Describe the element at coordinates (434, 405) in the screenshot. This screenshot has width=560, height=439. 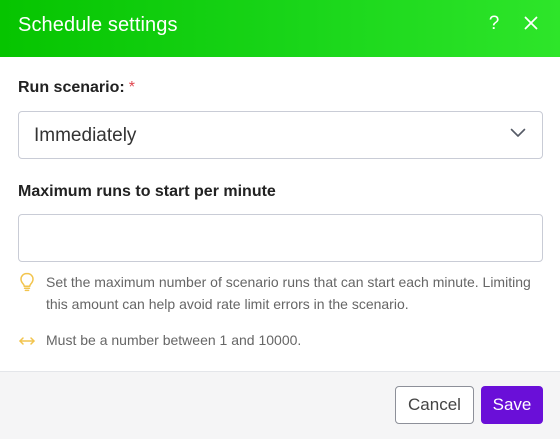
I see `cancel-button: Cancel` at that location.